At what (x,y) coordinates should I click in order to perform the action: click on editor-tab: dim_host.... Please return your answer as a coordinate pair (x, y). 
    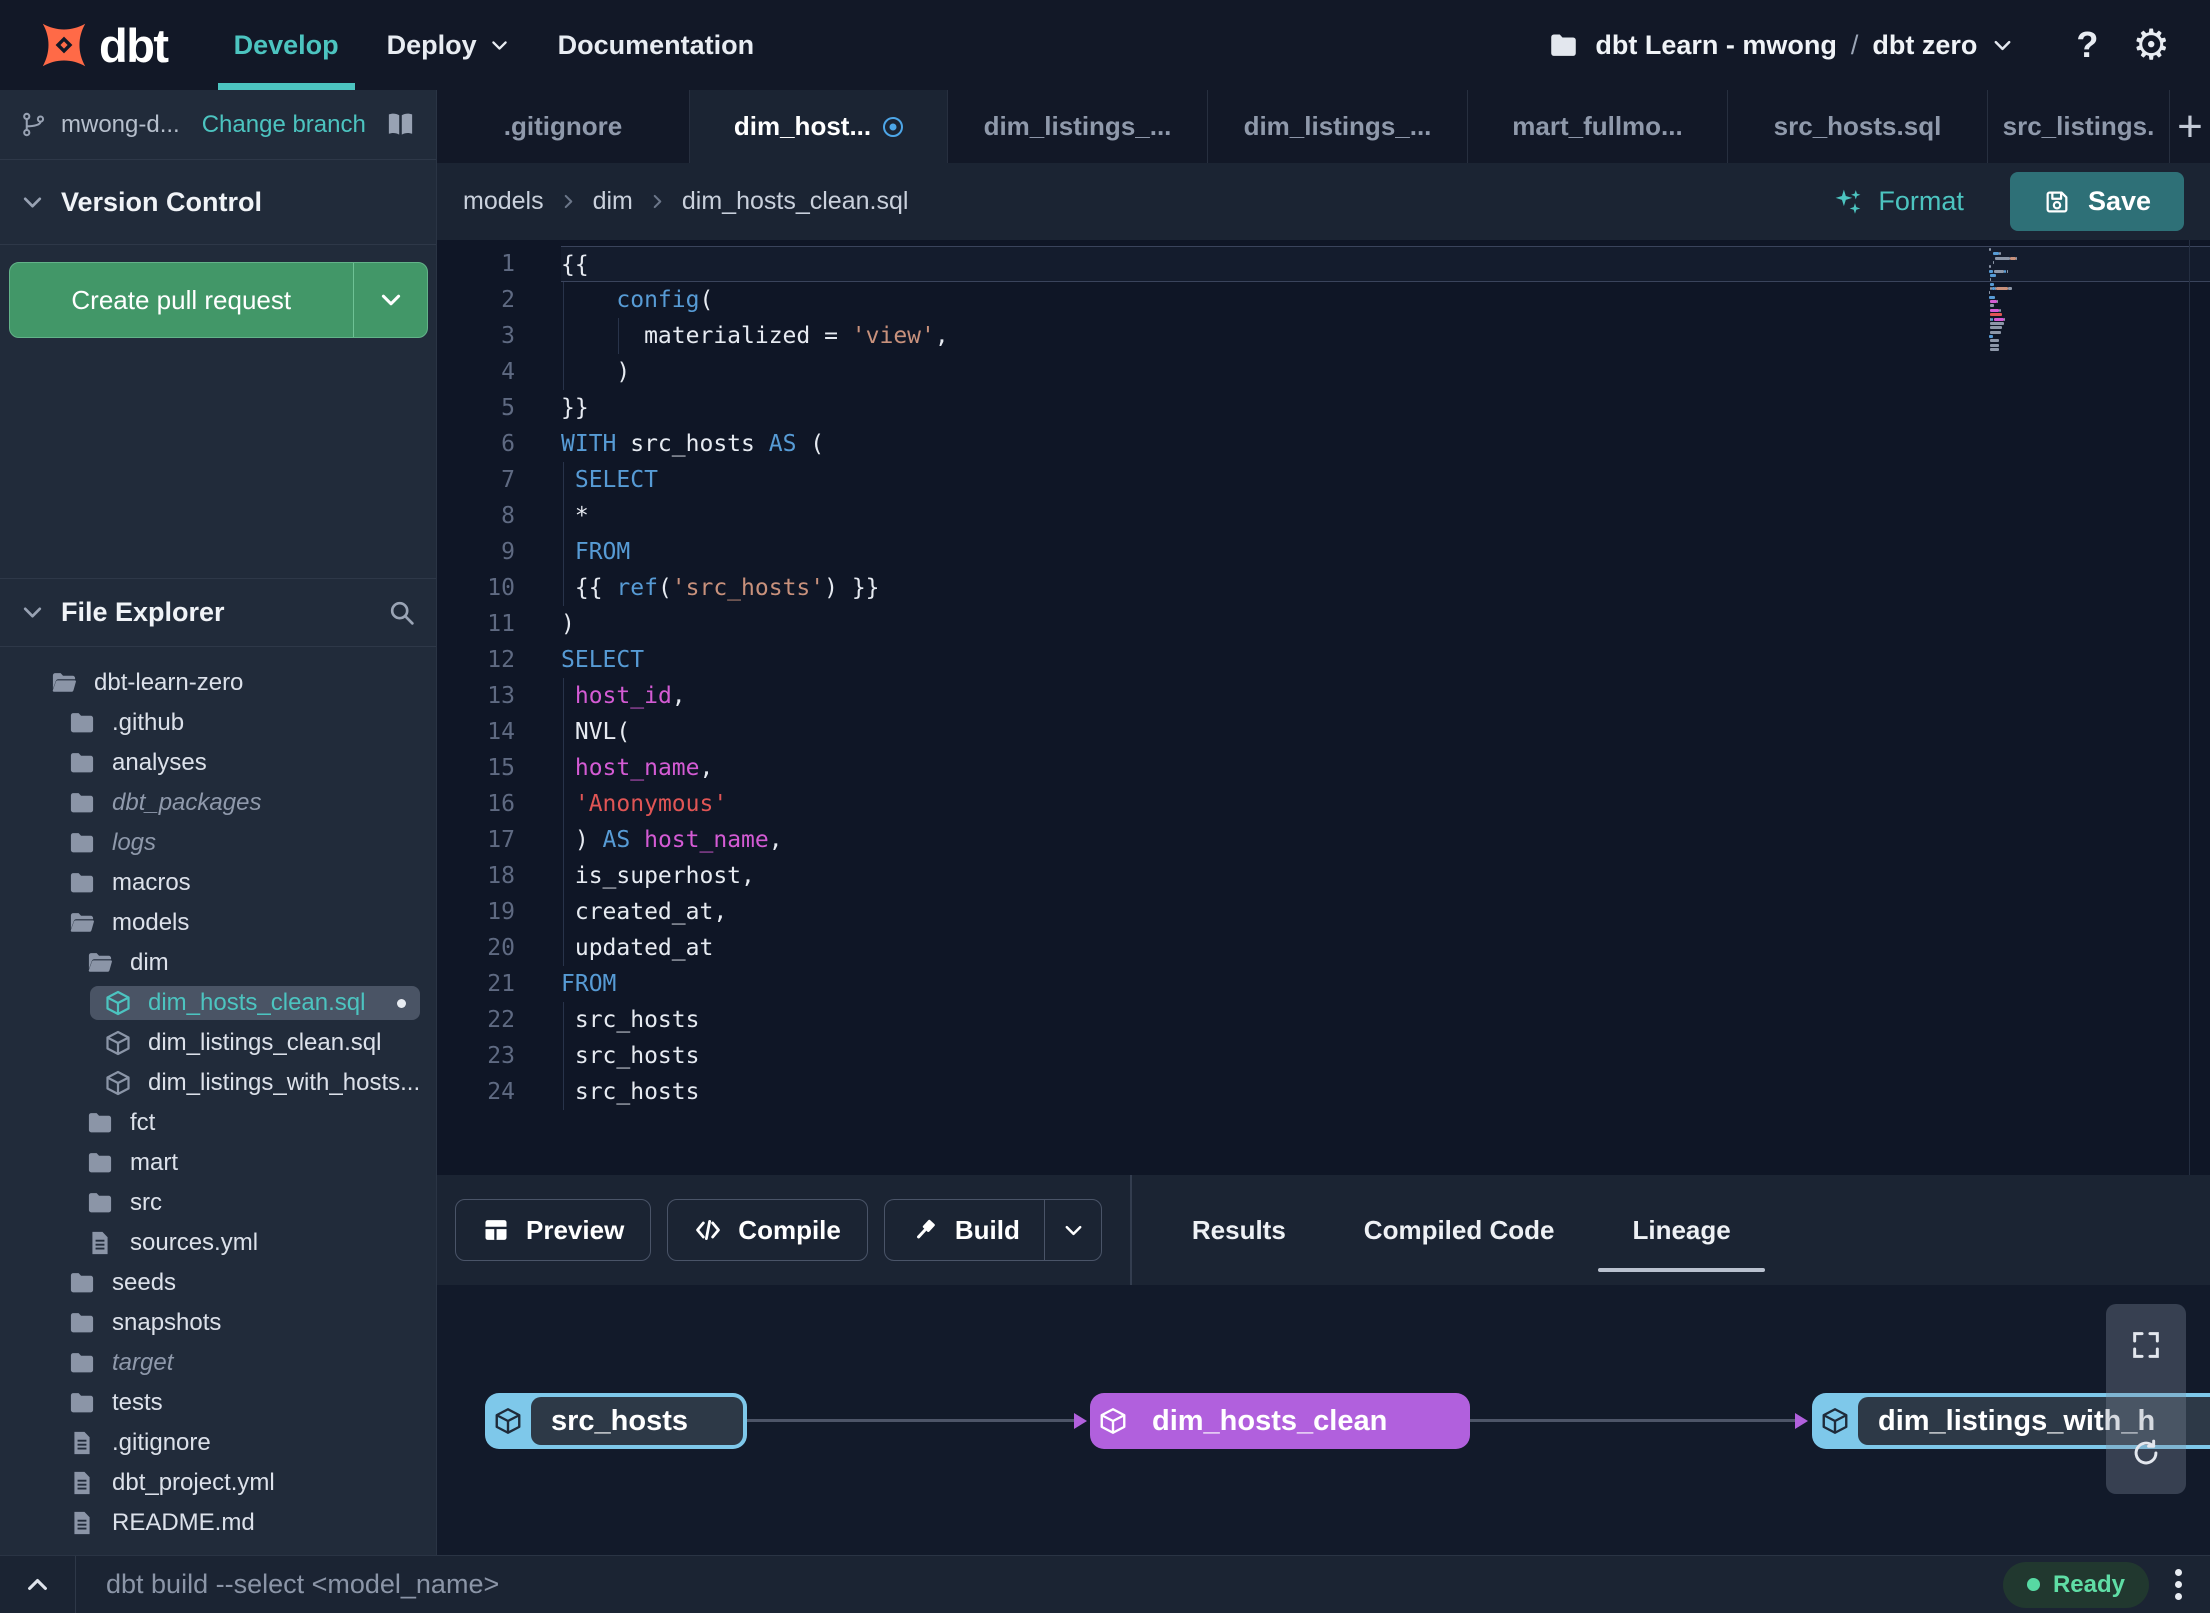
    Looking at the image, I should click on (819, 126).